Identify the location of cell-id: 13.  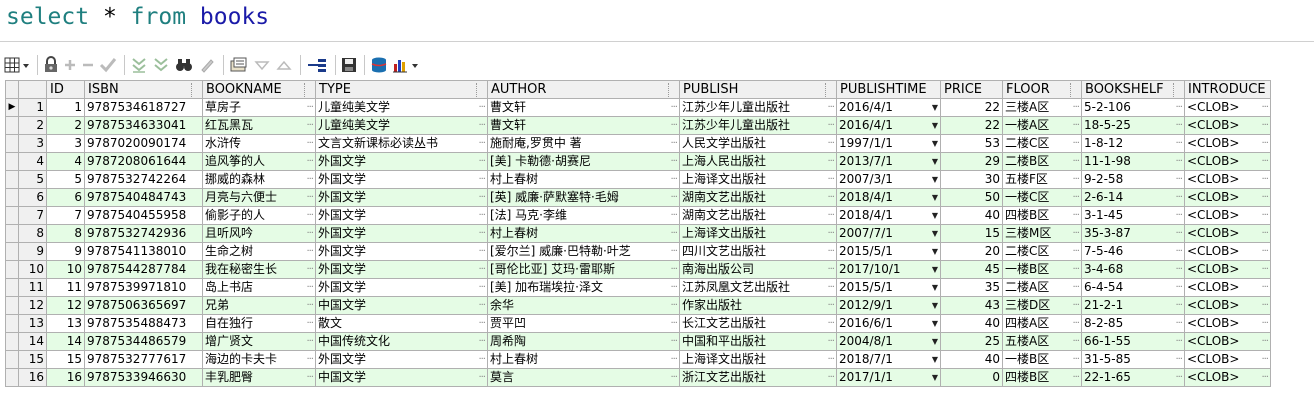
(65, 323).